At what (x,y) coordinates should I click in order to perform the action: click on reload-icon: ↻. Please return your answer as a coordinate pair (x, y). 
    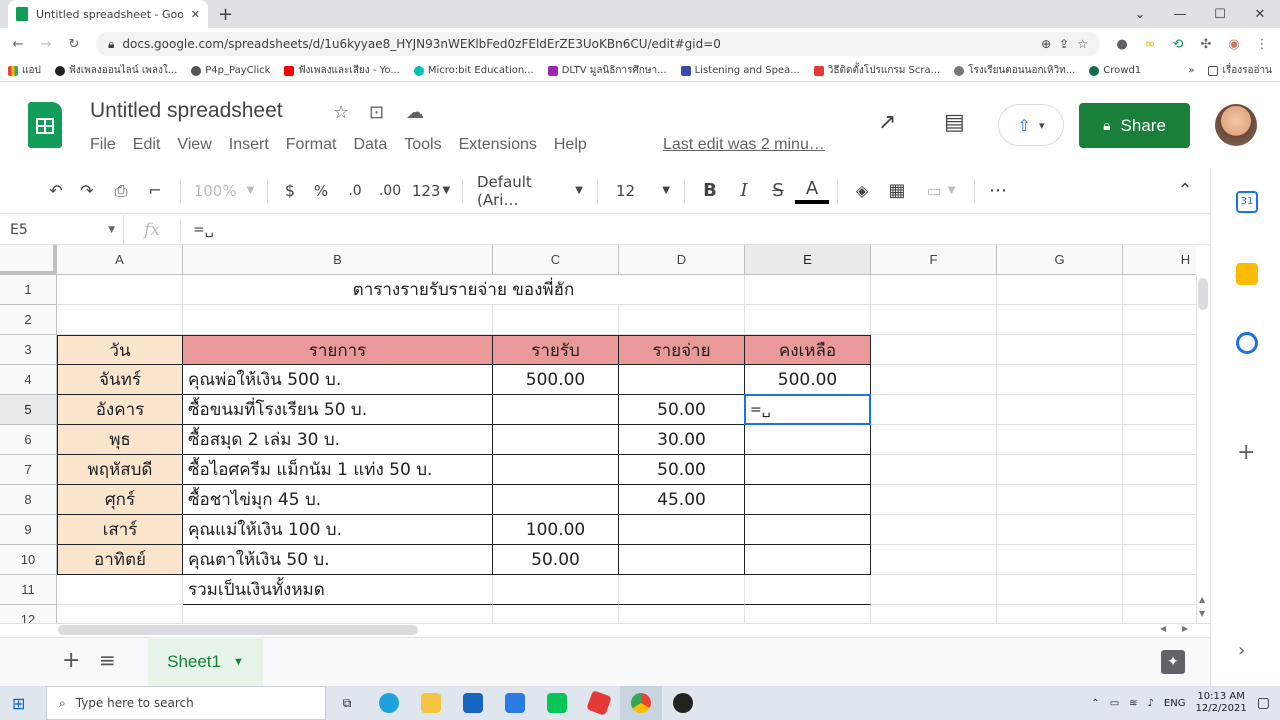
    Looking at the image, I should click on (74, 44).